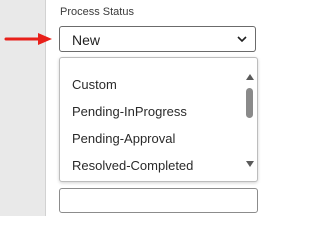  Describe the element at coordinates (86, 40) in the screenshot. I see `selected-value: New` at that location.